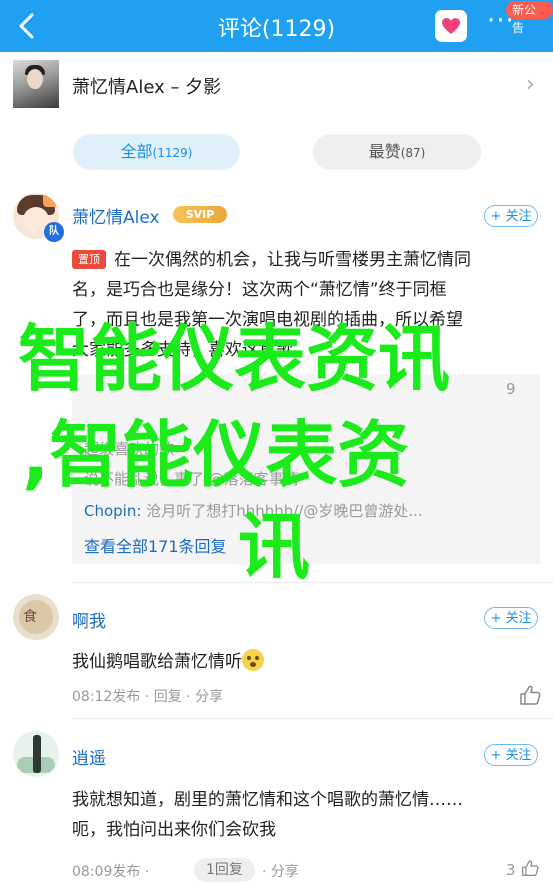 This screenshot has width=553, height=887. Describe the element at coordinates (529, 18) in the screenshot. I see `new-announcement-badge: 新公告` at that location.